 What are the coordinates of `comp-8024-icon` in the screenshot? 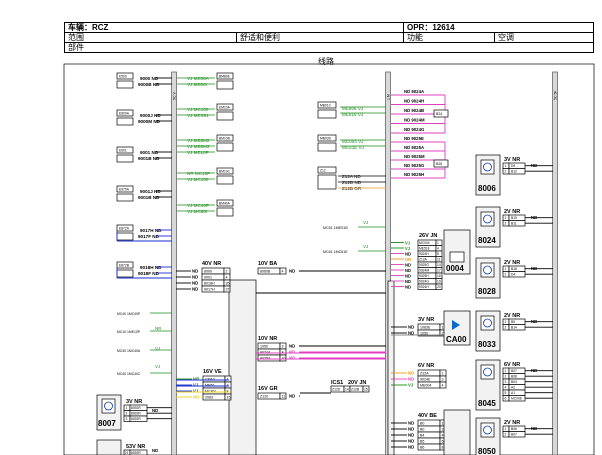 It's located at (487, 219).